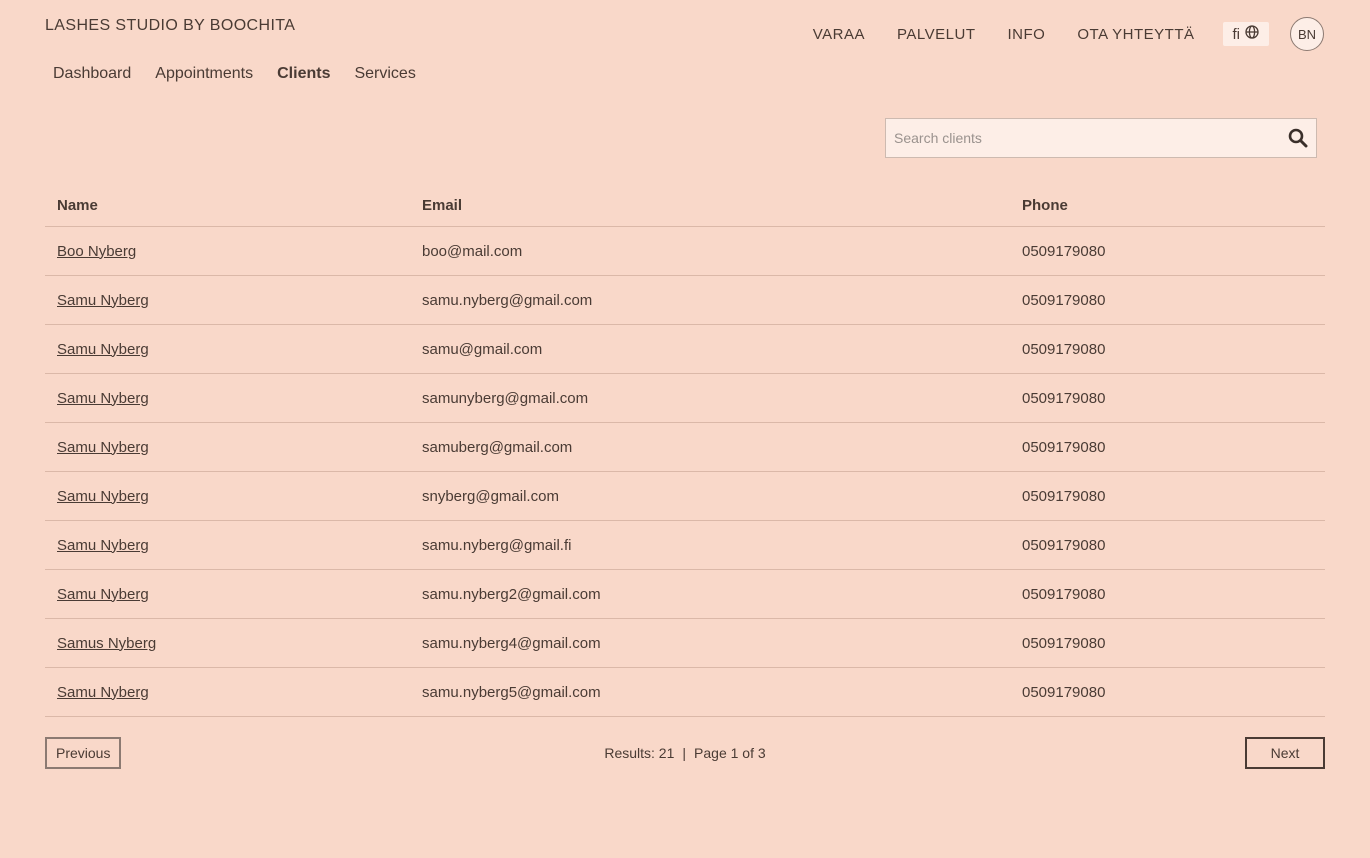 The height and width of the screenshot is (858, 1370). I want to click on nav-palvelut: PALVELUT, so click(936, 34).